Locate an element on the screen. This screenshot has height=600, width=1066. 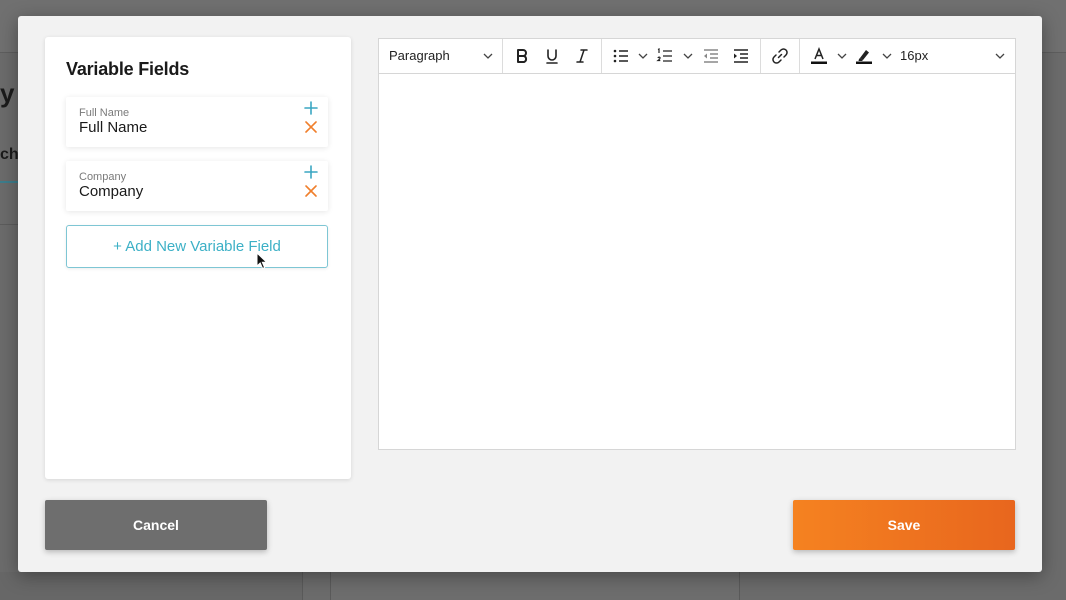
add-variable-field-button: + Add New Variable Field is located at coordinates (197, 246).